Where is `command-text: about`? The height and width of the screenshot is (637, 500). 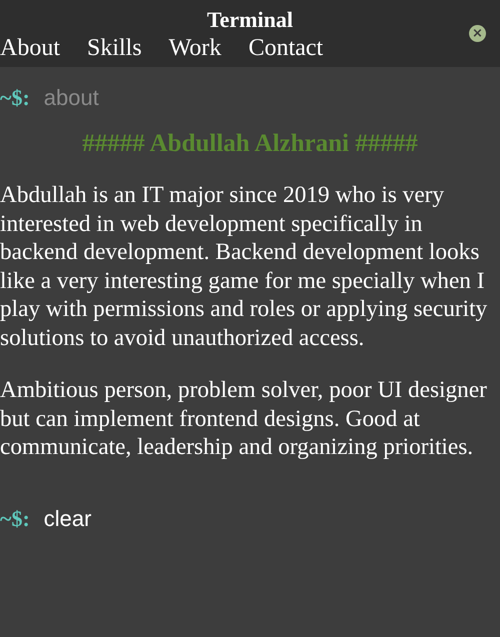
command-text: about is located at coordinates (71, 98).